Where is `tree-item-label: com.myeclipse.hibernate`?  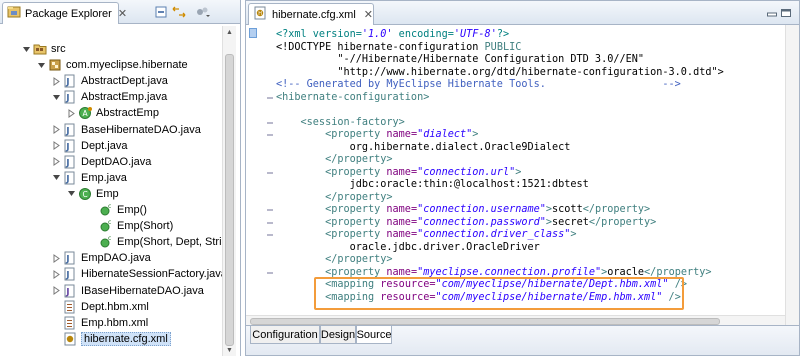
tree-item-label: com.myeclipse.hibernate is located at coordinates (127, 65).